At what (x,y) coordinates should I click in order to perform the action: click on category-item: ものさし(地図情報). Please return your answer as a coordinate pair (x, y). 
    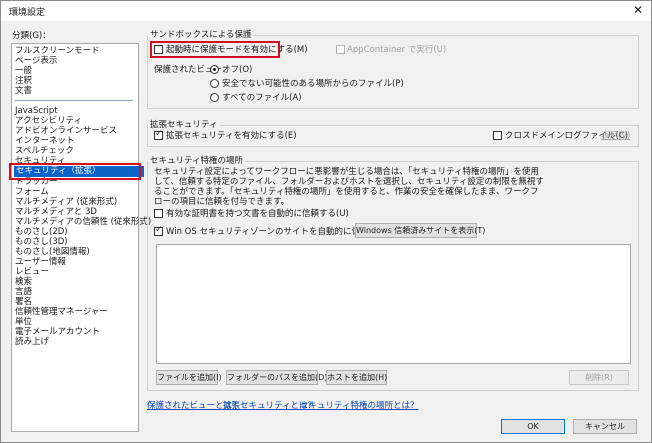
    Looking at the image, I should click on (52, 252).